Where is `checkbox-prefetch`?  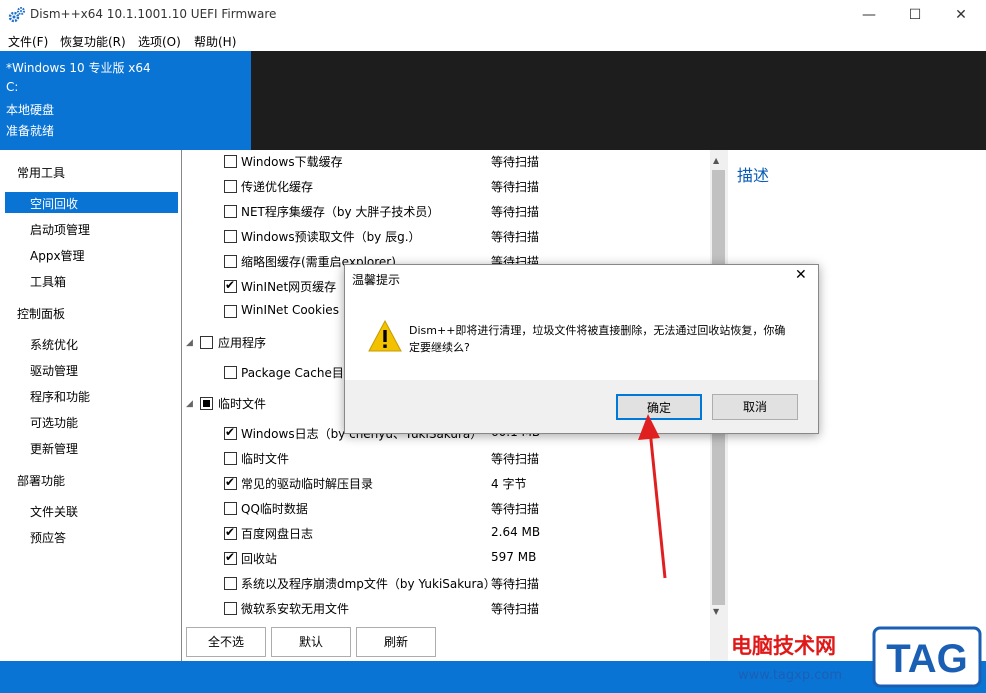 checkbox-prefetch is located at coordinates (230, 236).